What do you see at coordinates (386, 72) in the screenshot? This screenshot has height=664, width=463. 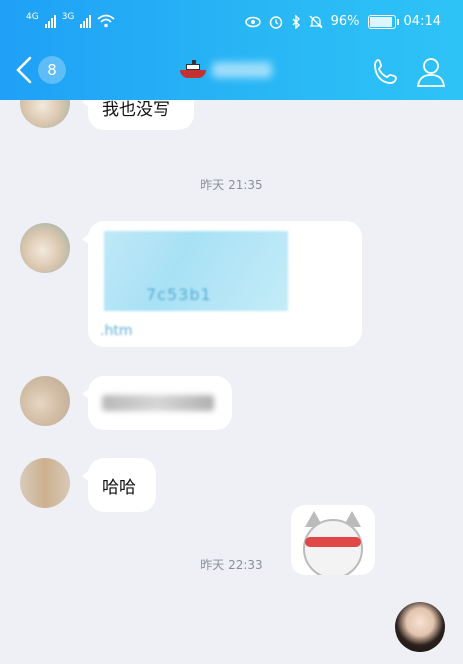 I see `phone-icon` at bounding box center [386, 72].